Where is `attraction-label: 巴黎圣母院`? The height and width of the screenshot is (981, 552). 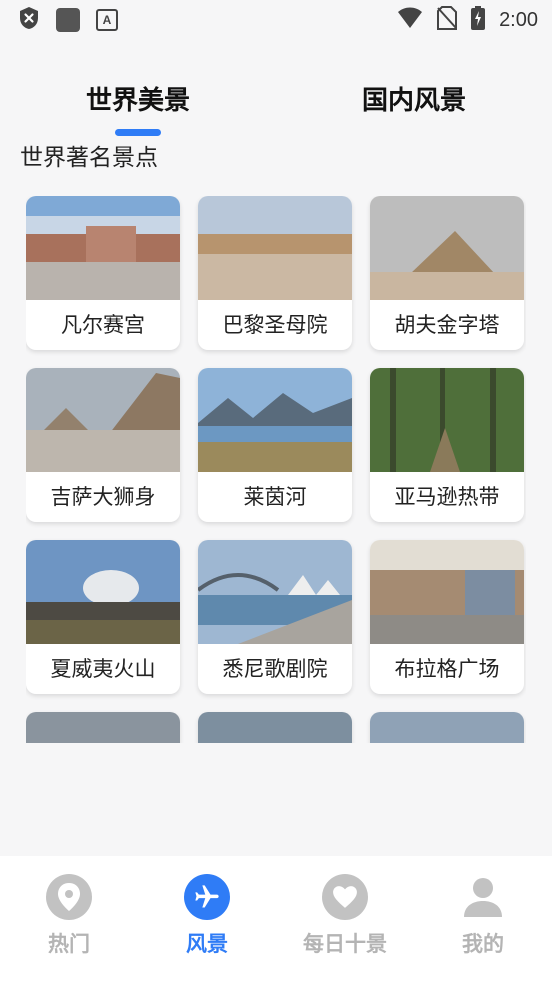 attraction-label: 巴黎圣母院 is located at coordinates (275, 325).